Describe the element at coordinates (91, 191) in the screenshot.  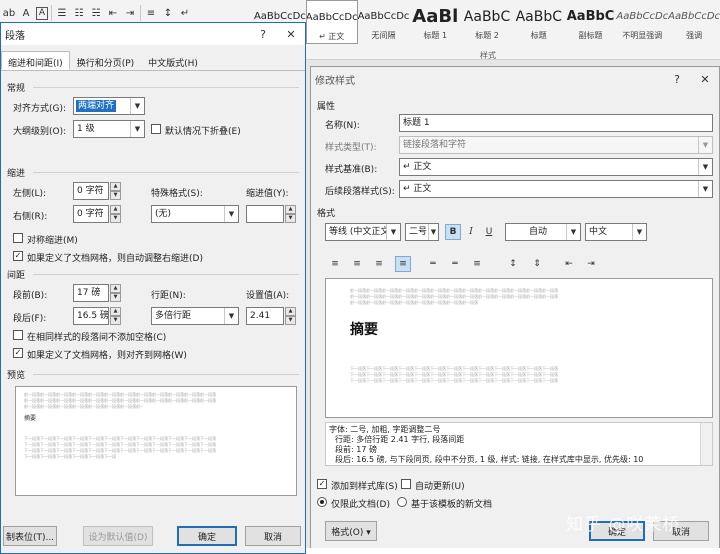
I see `left-indent-input: 0 字符` at that location.